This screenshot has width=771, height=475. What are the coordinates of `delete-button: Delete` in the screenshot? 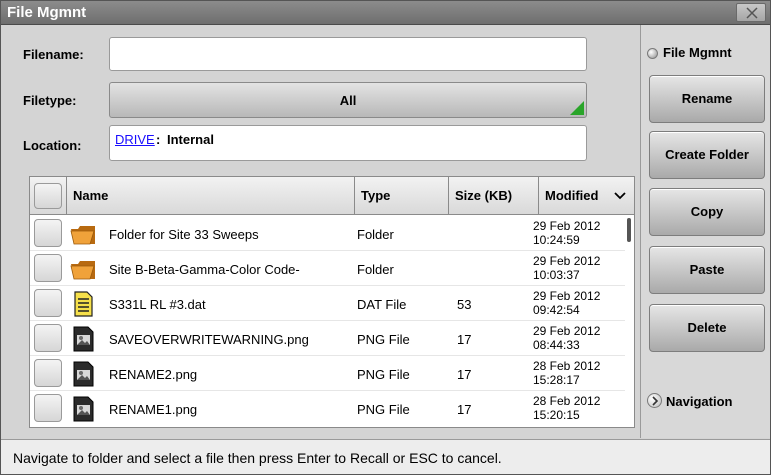 It's located at (707, 328).